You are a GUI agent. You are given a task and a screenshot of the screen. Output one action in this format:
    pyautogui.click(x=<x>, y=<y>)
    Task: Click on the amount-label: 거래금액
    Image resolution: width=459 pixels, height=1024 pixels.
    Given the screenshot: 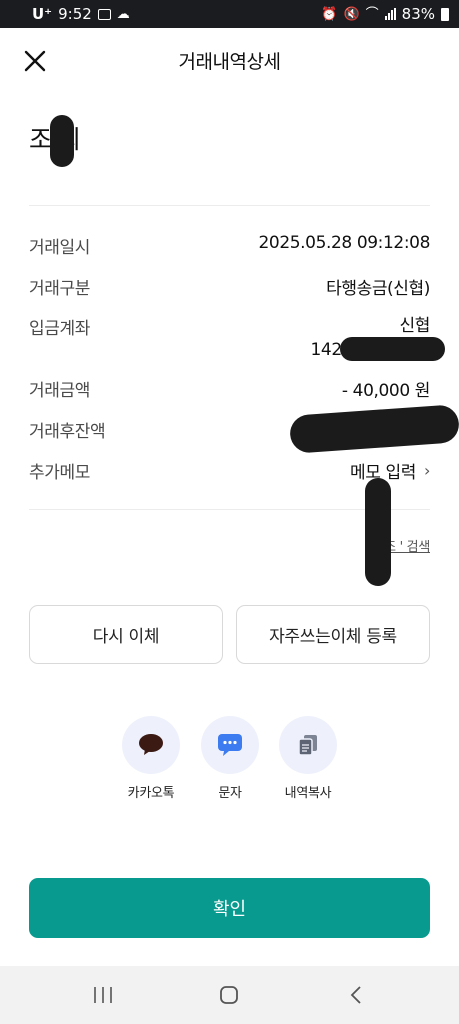 What is the action you would take?
    pyautogui.click(x=59, y=391)
    